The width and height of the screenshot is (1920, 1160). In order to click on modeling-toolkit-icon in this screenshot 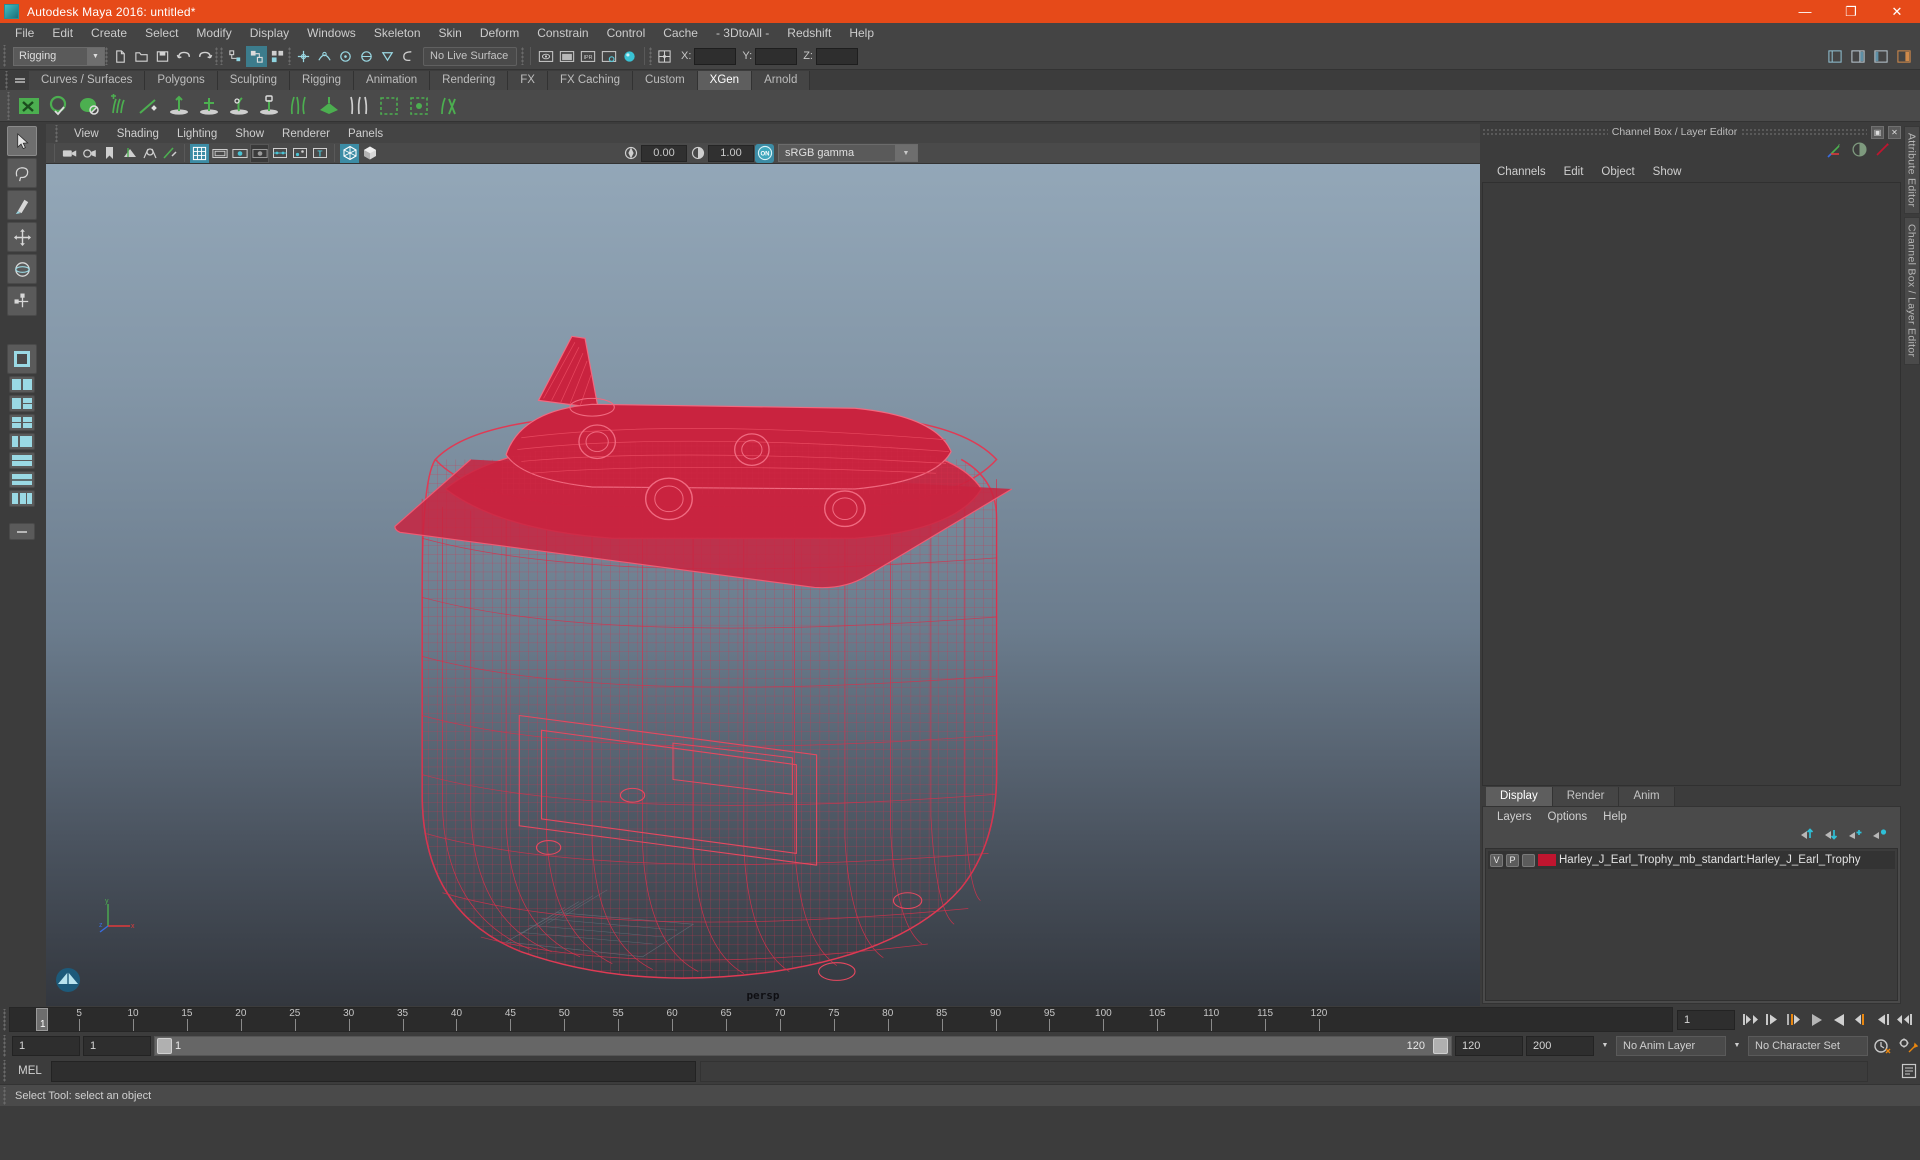, I will do `click(1882, 151)`.